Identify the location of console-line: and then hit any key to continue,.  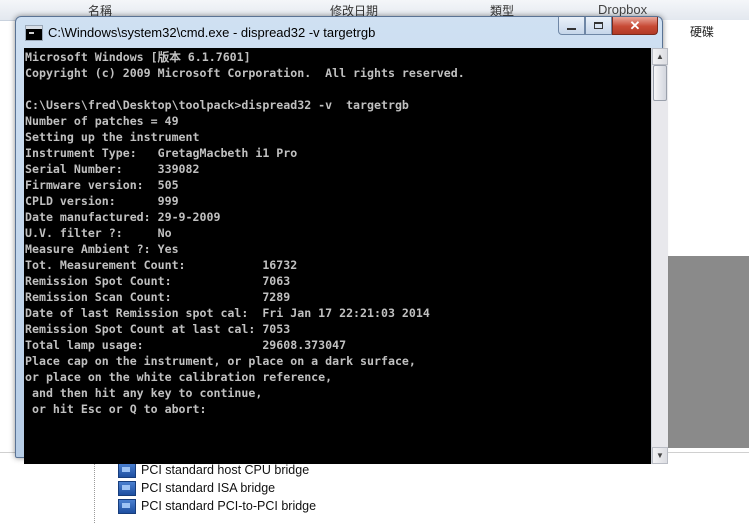
(144, 393).